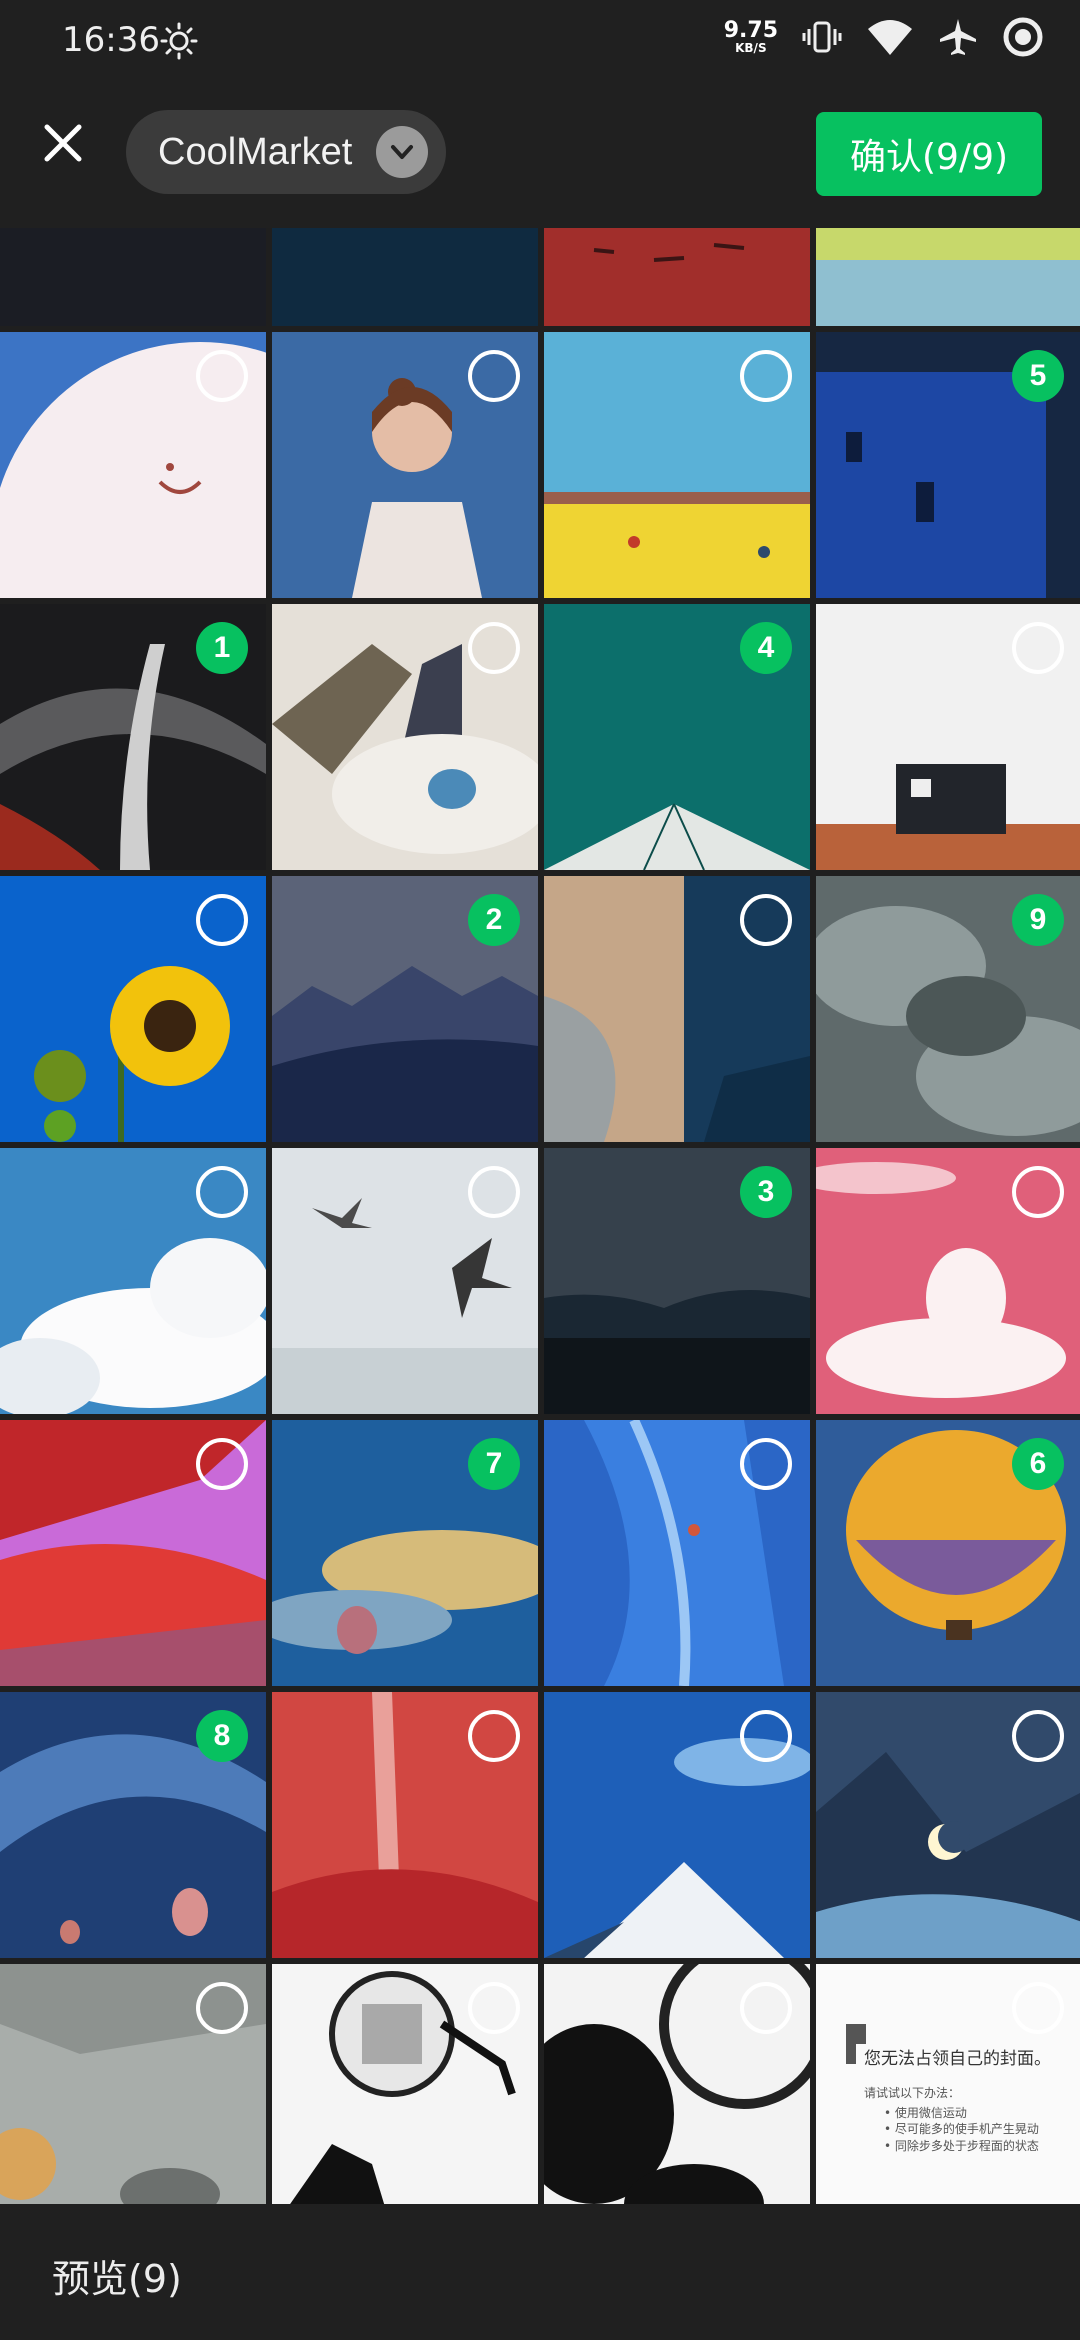 The image size is (1080, 2340). Describe the element at coordinates (494, 920) in the screenshot. I see `selection-badge: 2` at that location.